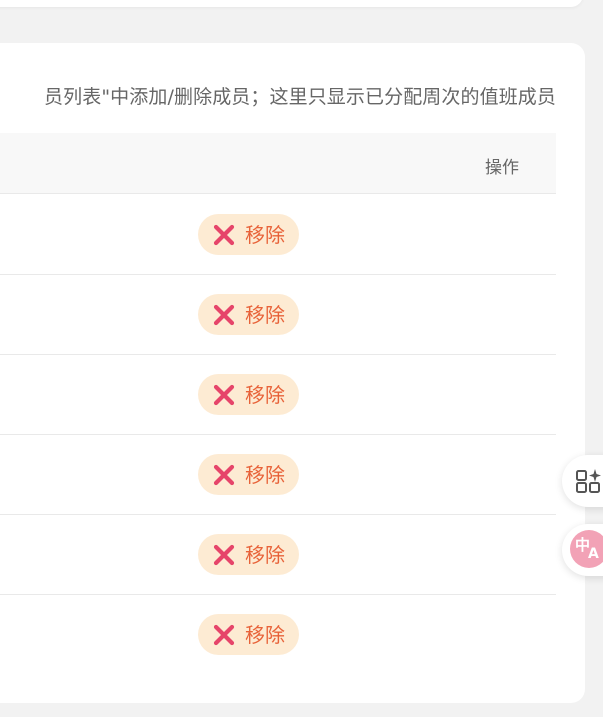 Image resolution: width=603 pixels, height=717 pixels. What do you see at coordinates (300, 97) in the screenshot?
I see `member-hint-text: 员列表"中添加/删除成员；这里只显示已分配周次的值班成员` at bounding box center [300, 97].